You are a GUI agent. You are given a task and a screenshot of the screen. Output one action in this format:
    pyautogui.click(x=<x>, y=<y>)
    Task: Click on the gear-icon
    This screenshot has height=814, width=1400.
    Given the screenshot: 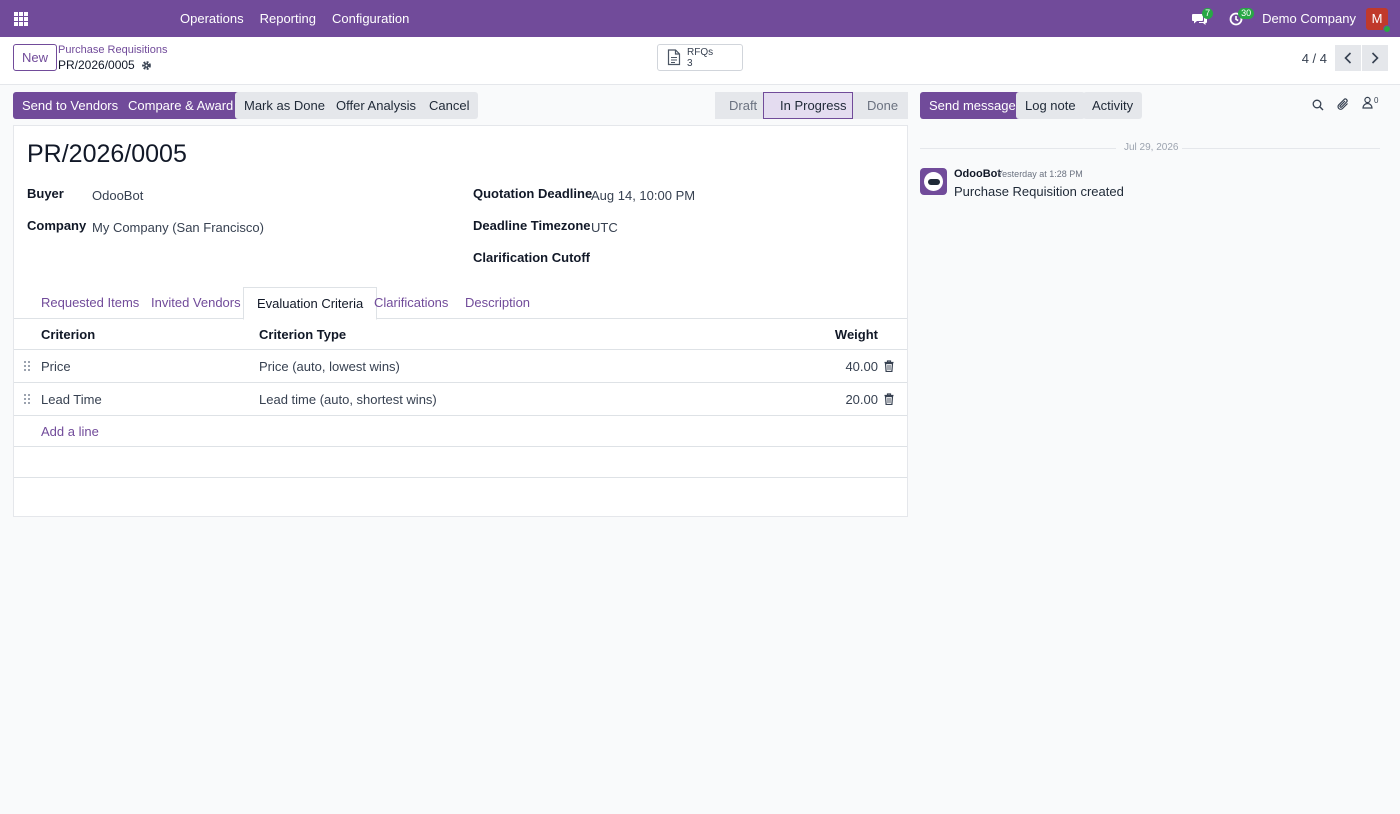 What is the action you would take?
    pyautogui.click(x=146, y=65)
    